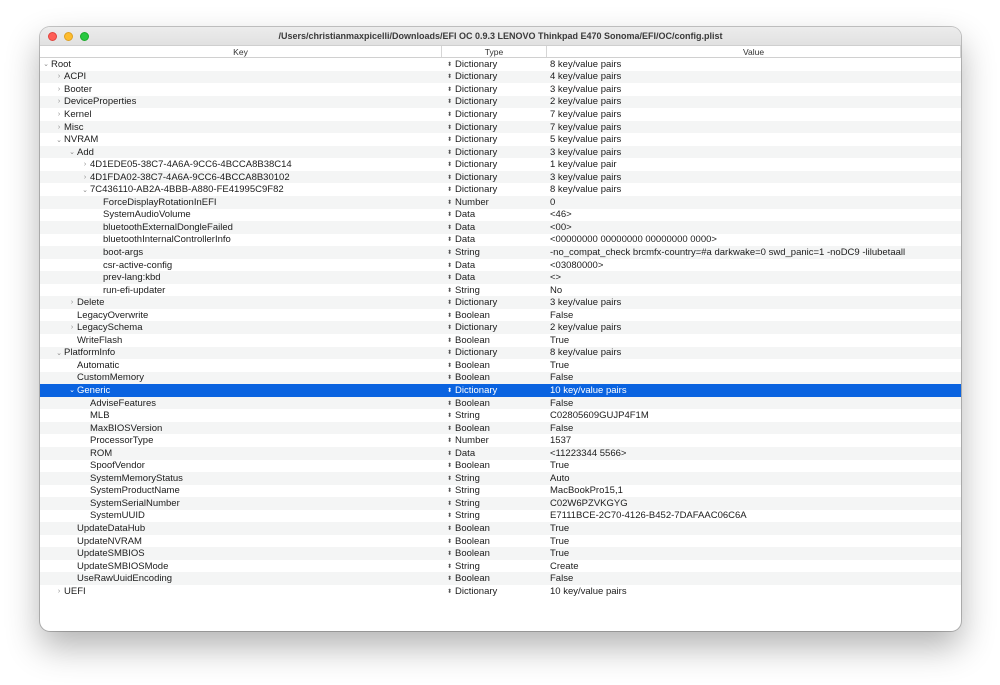 The image size is (1000, 685). Describe the element at coordinates (111, 528) in the screenshot. I see `key-label: UpdateDataHub` at that location.